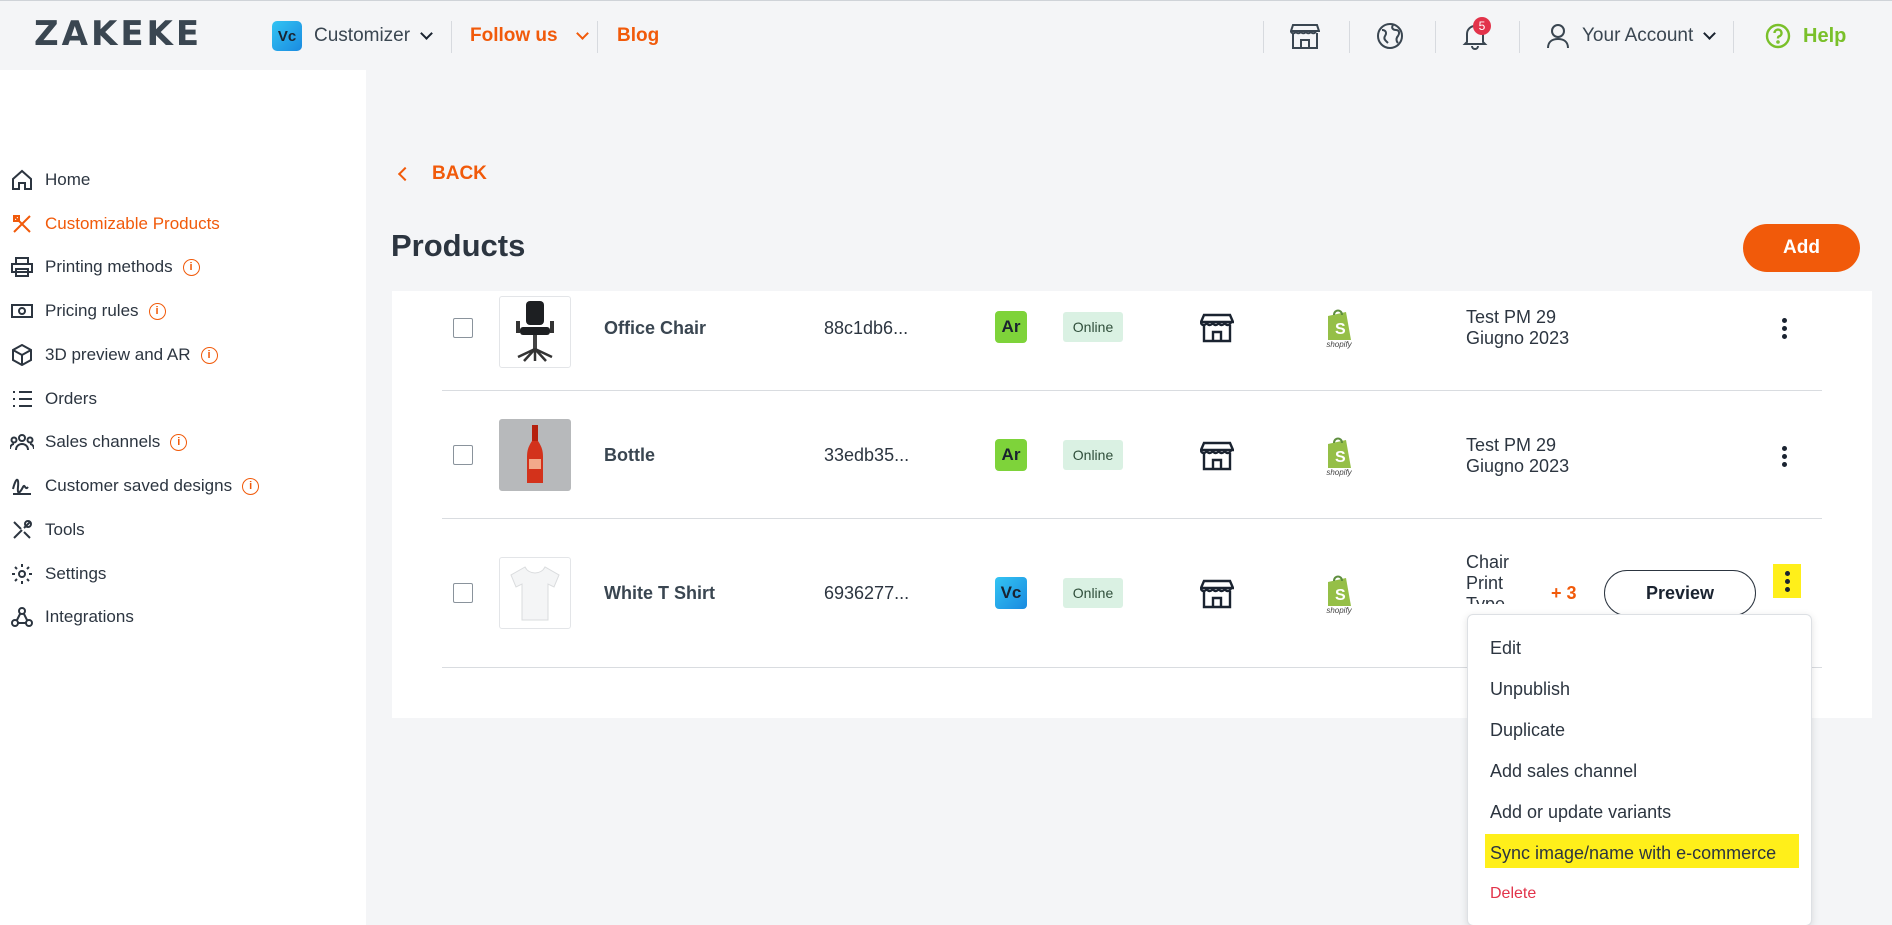 The image size is (1892, 925). I want to click on text-line: Test PM 29, so click(1511, 317).